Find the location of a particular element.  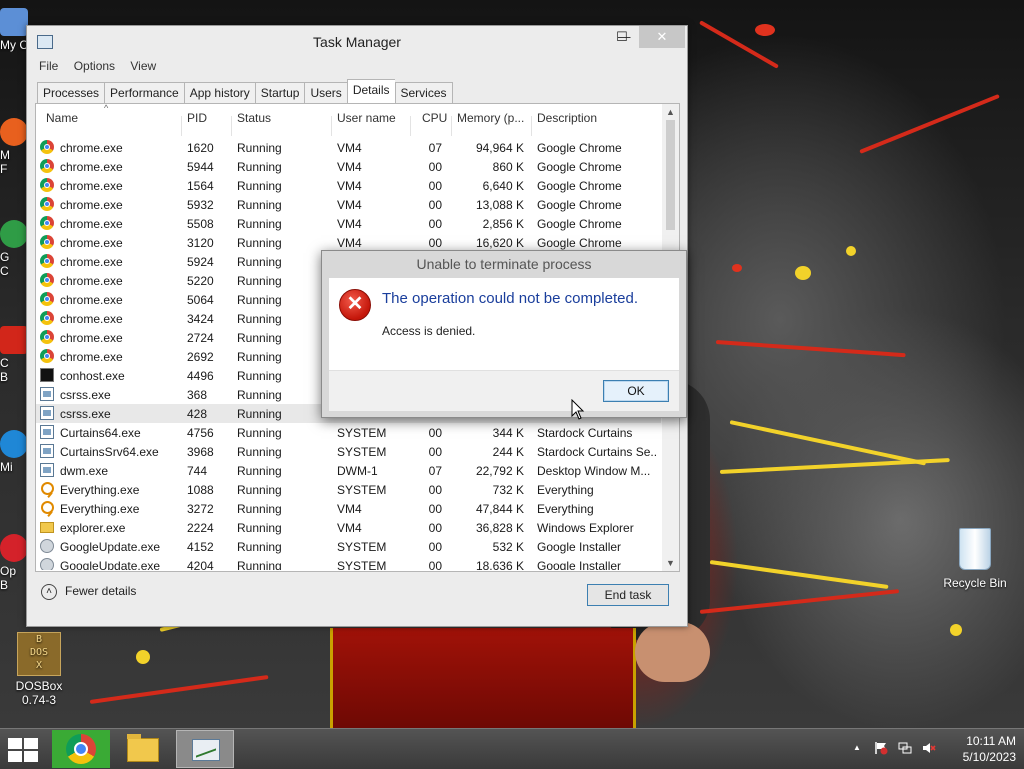

cell-pid: 5924 is located at coordinates (200, 262).